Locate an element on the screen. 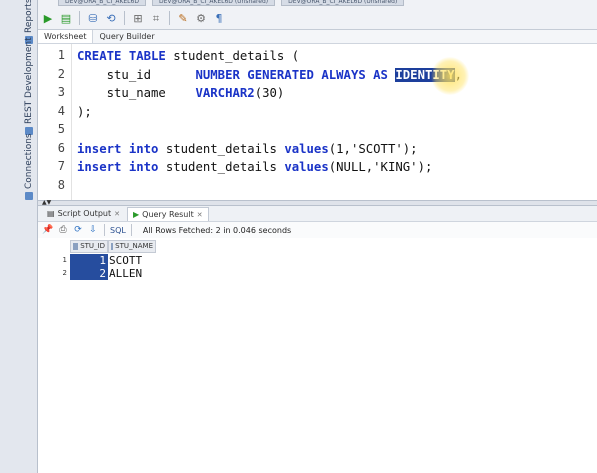 Image resolution: width=597 pixels, height=473 pixels. keyword-token: CREATE TABLE is located at coordinates (125, 56).